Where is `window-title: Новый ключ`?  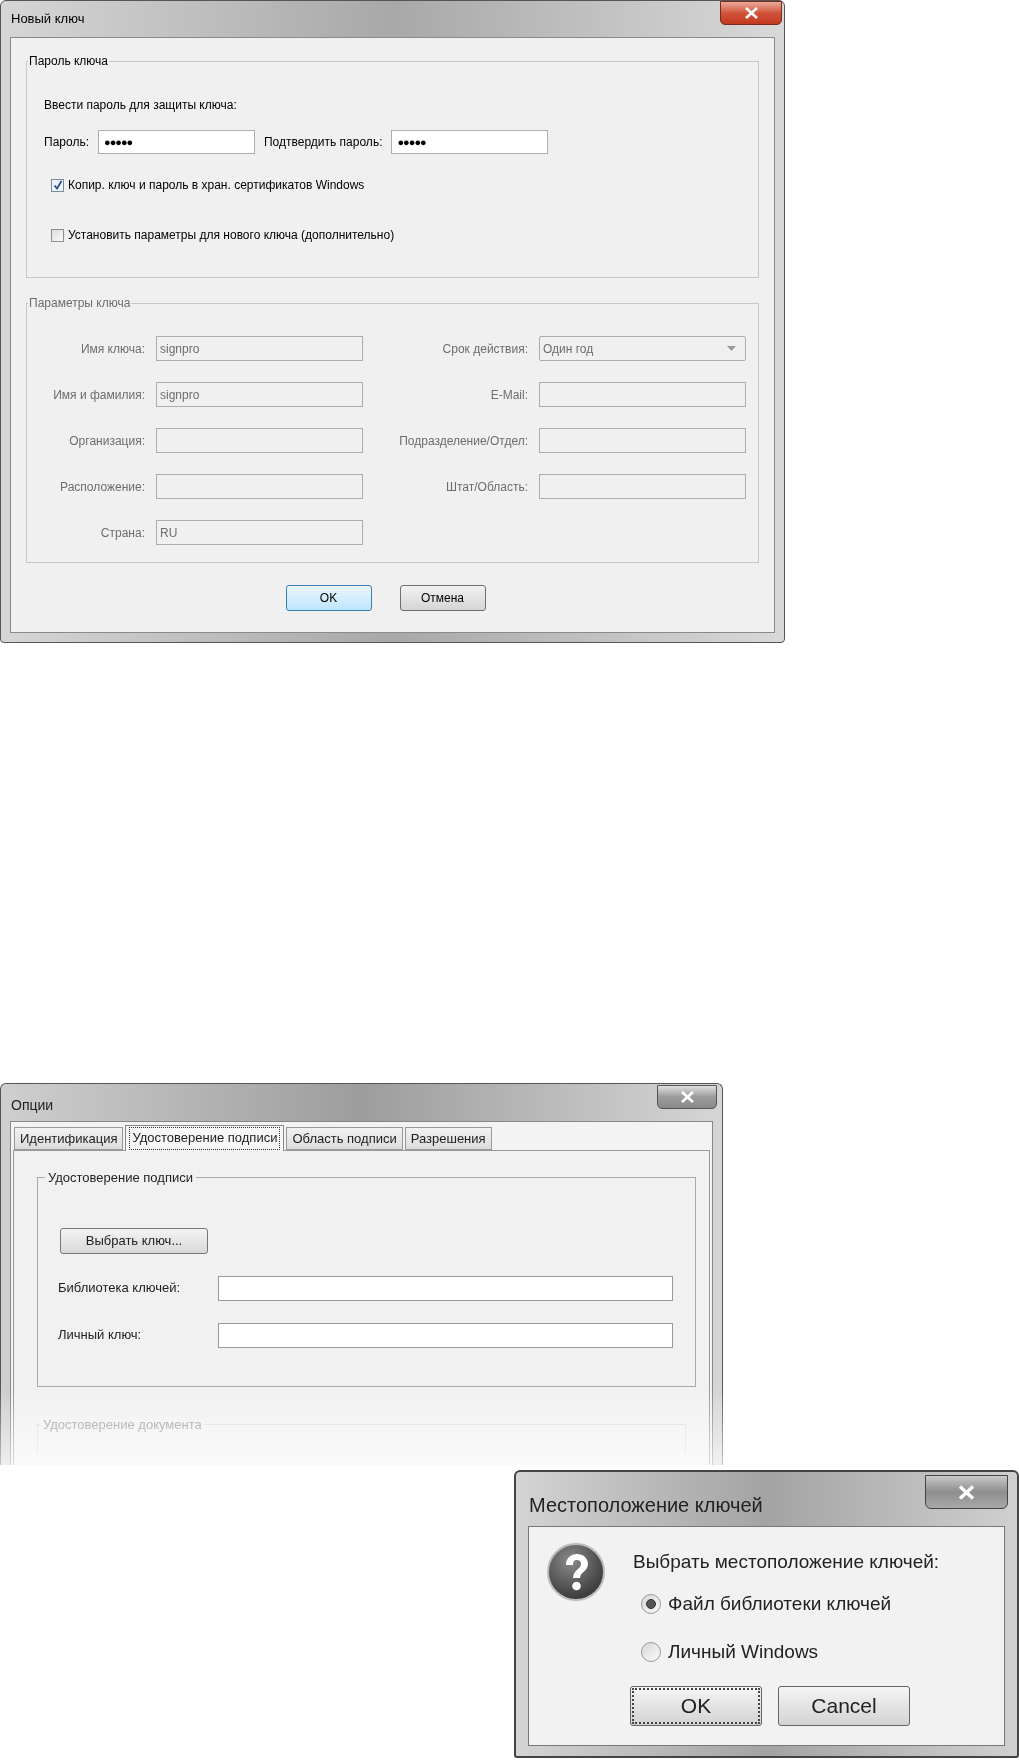
window-title: Новый ключ is located at coordinates (47, 19).